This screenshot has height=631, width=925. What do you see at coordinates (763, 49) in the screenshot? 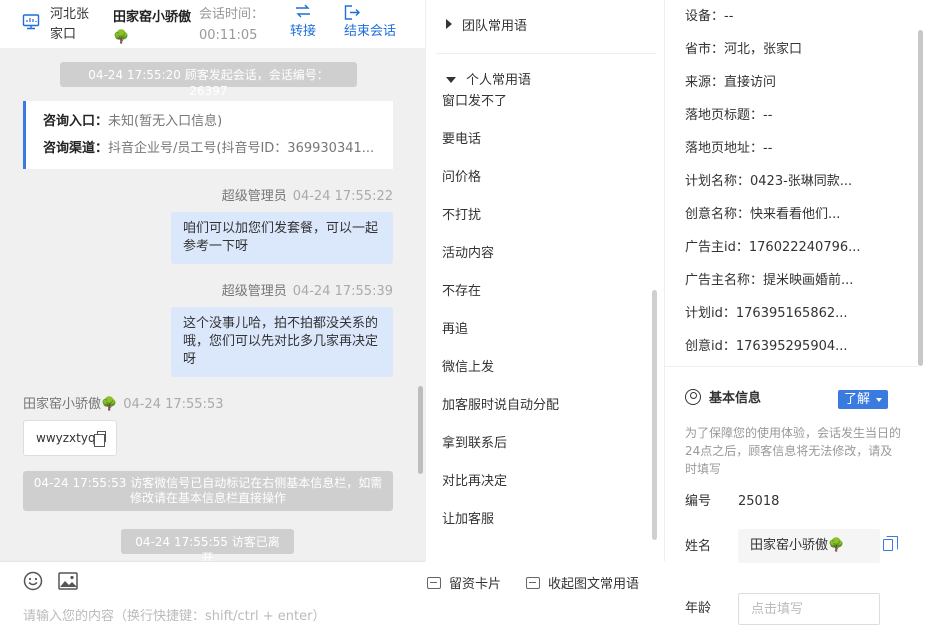
I see `field-value: 河北，张家口` at bounding box center [763, 49].